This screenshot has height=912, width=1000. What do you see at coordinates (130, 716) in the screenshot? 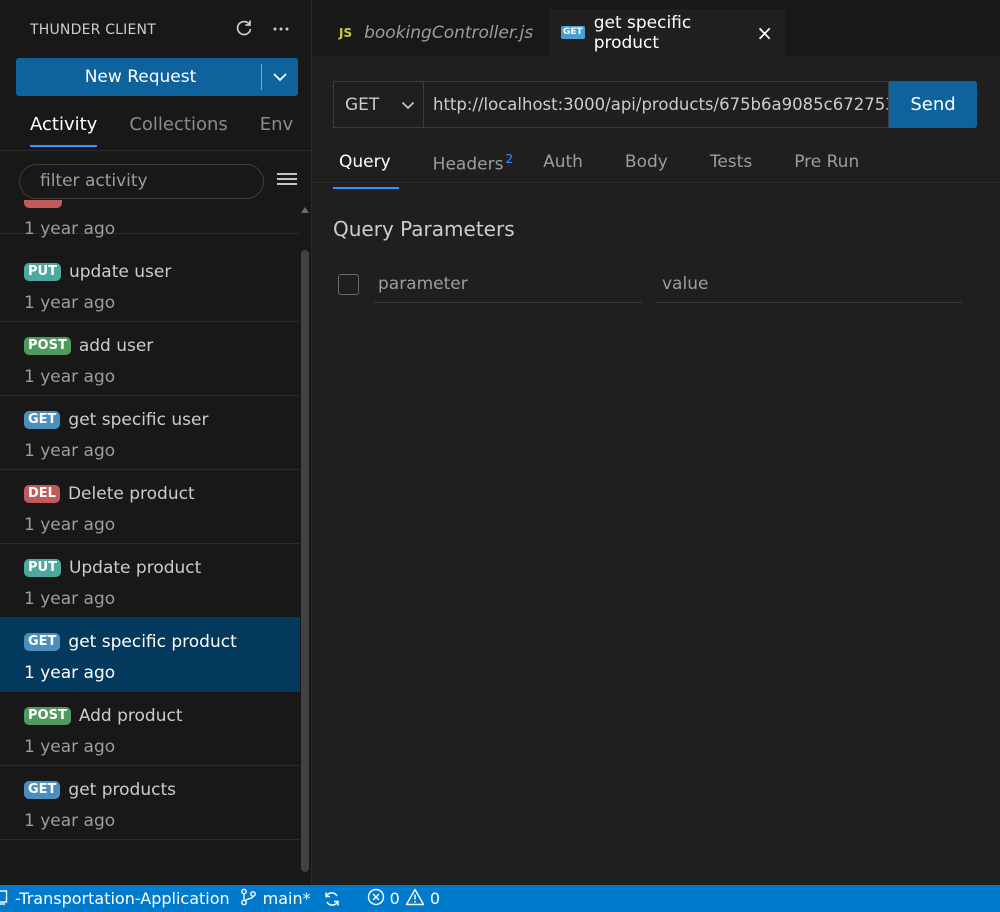
I see `item-name: Add product` at bounding box center [130, 716].